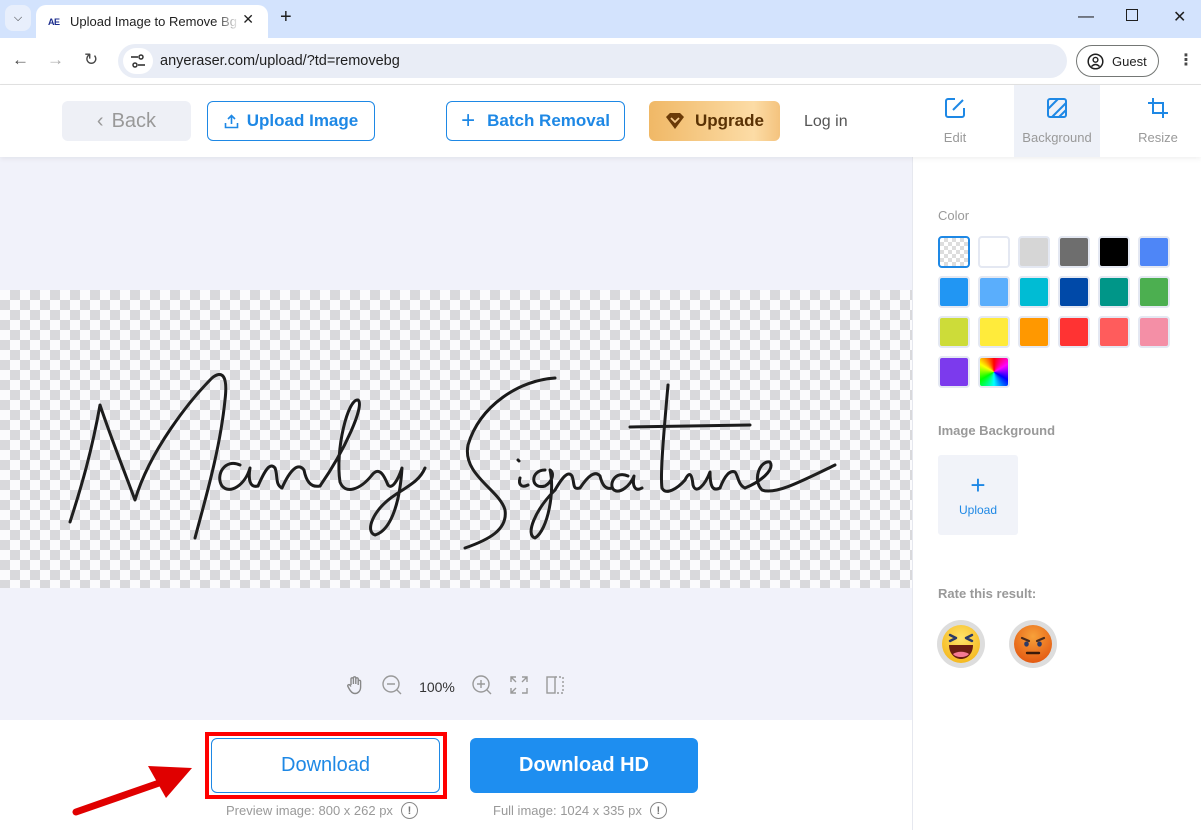  Describe the element at coordinates (1114, 252) in the screenshot. I see `color-swatch-black` at that location.